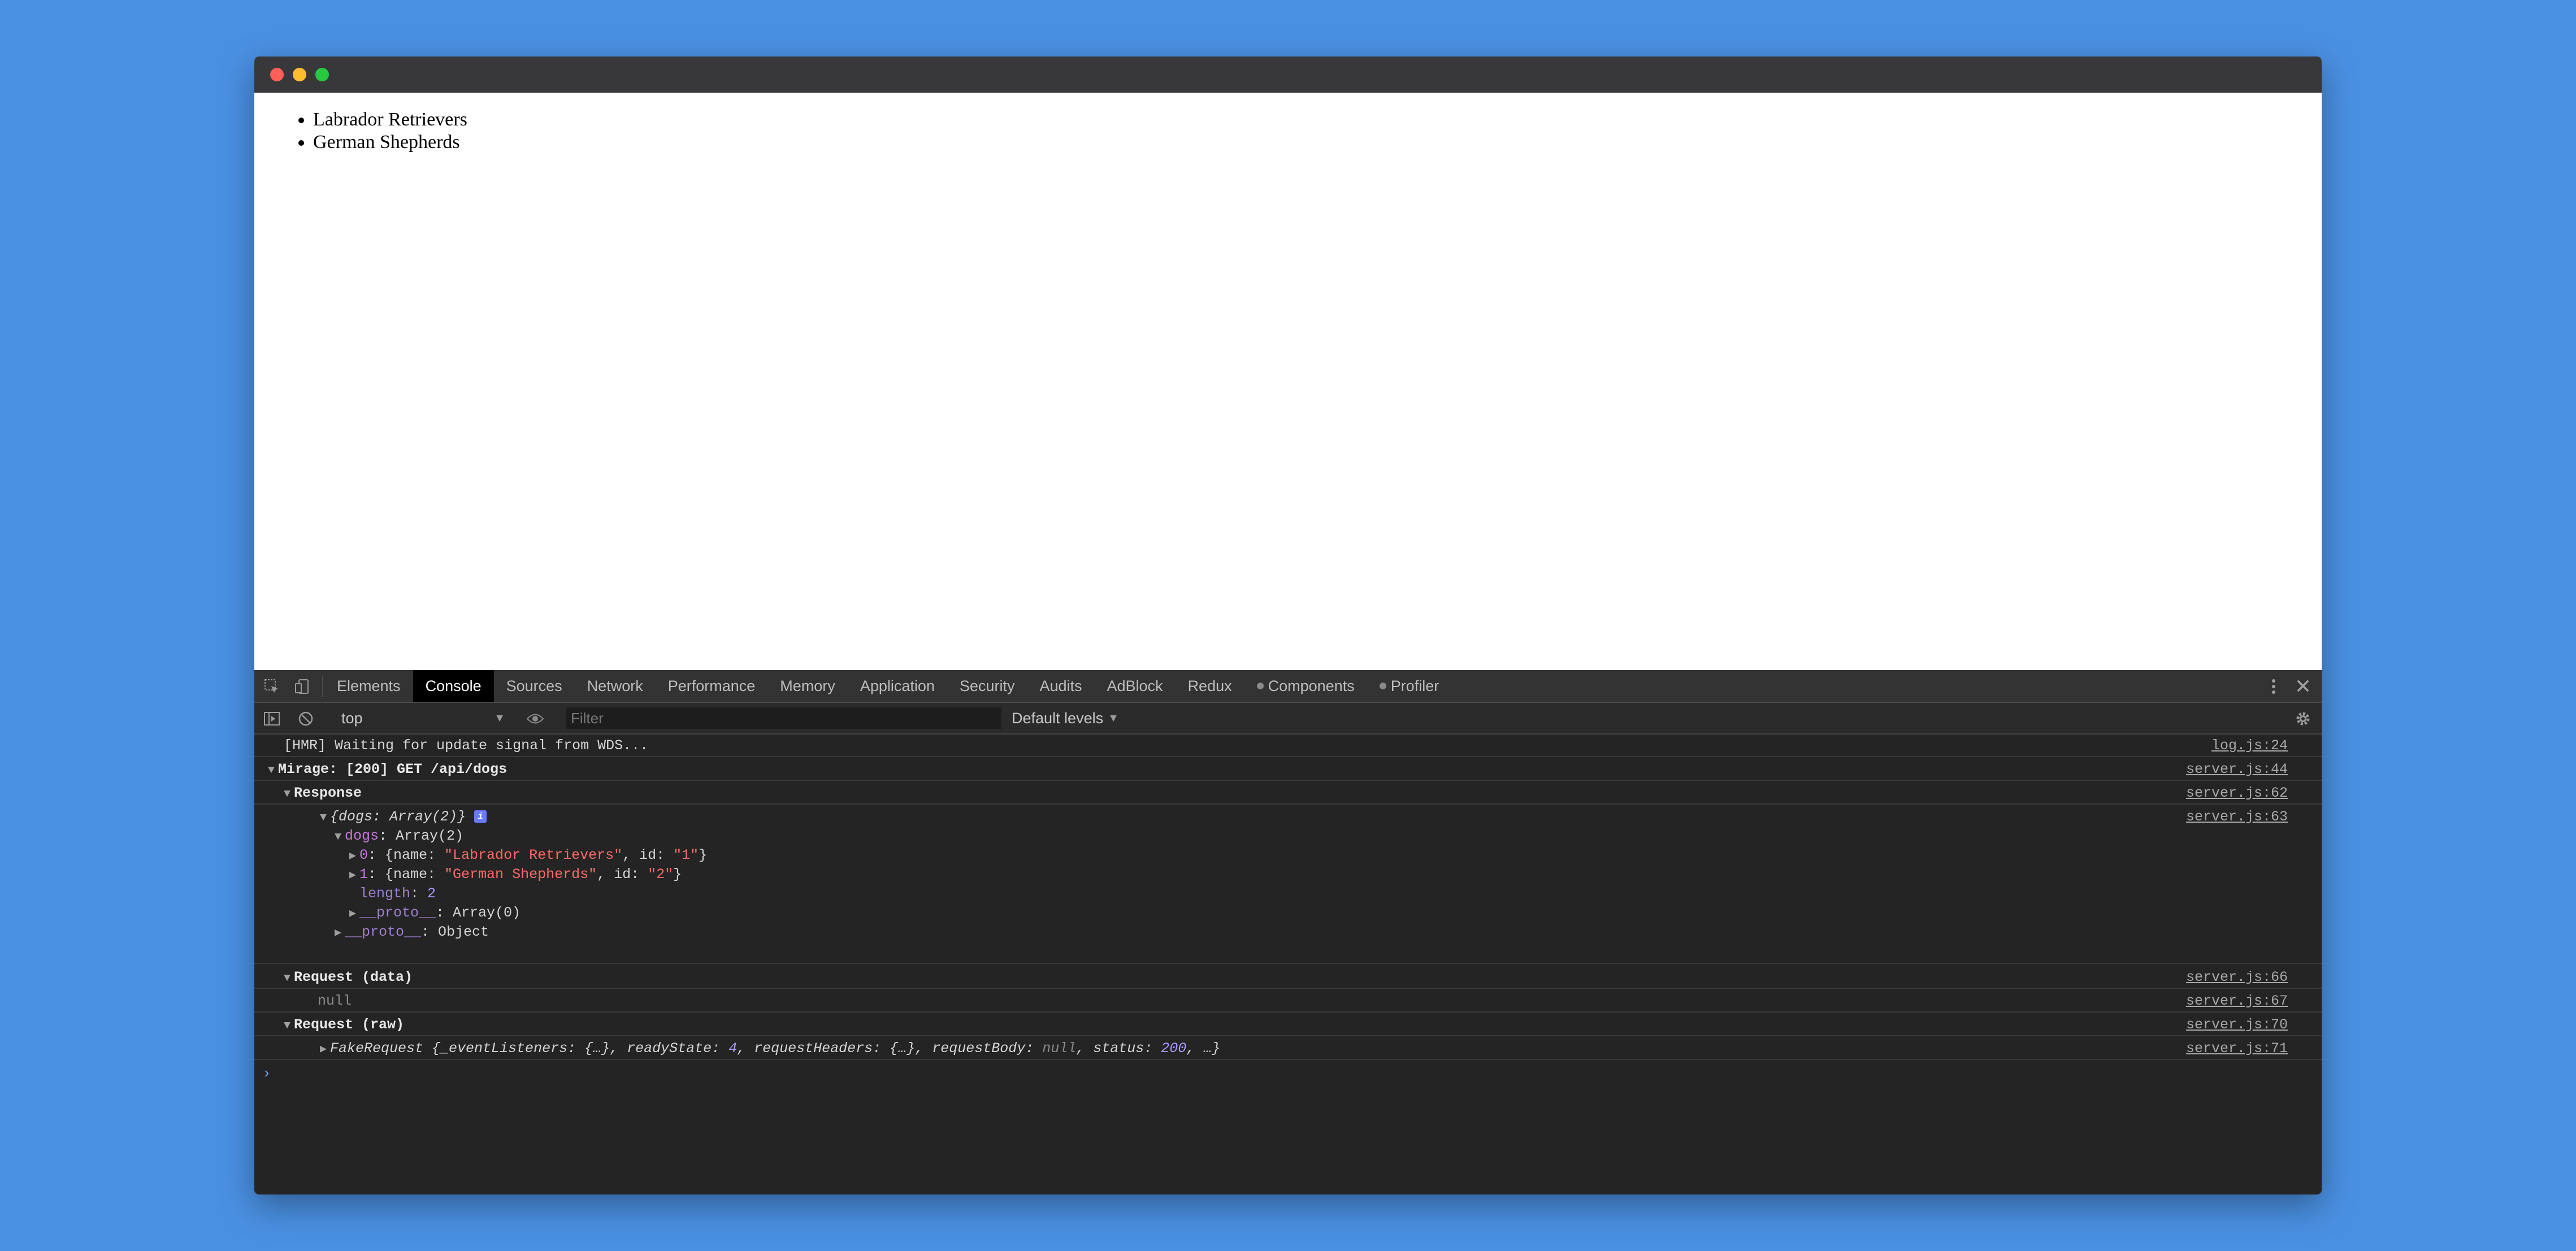 The height and width of the screenshot is (1251, 2576). What do you see at coordinates (1288, 793) in the screenshot?
I see `console-group-header: ▼ Response server.js:62` at bounding box center [1288, 793].